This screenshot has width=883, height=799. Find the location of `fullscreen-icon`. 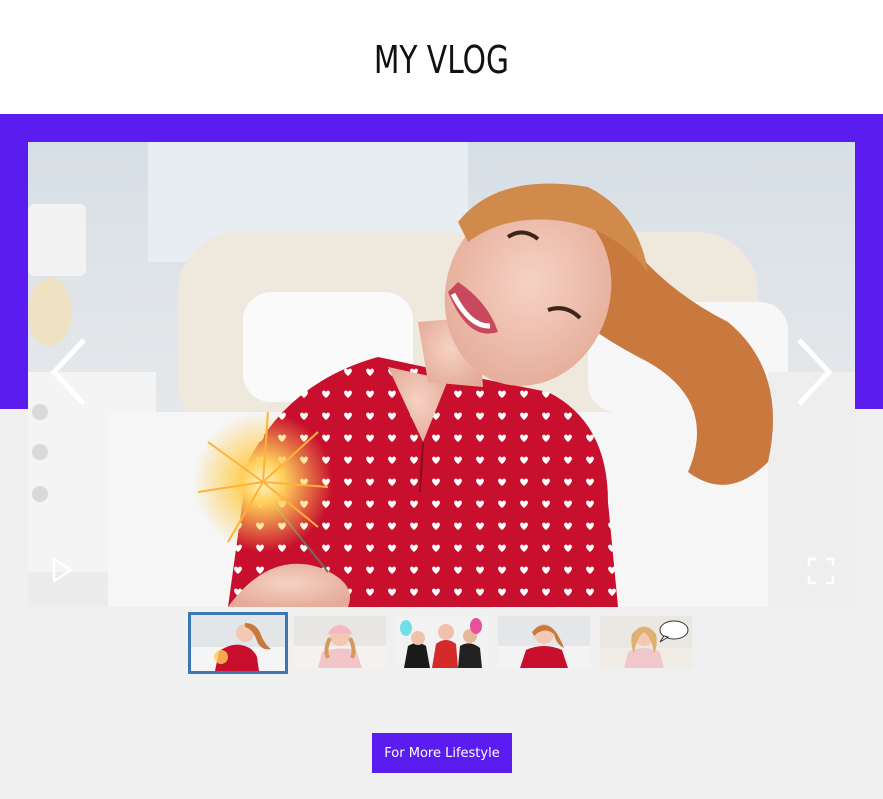

fullscreen-icon is located at coordinates (821, 571).